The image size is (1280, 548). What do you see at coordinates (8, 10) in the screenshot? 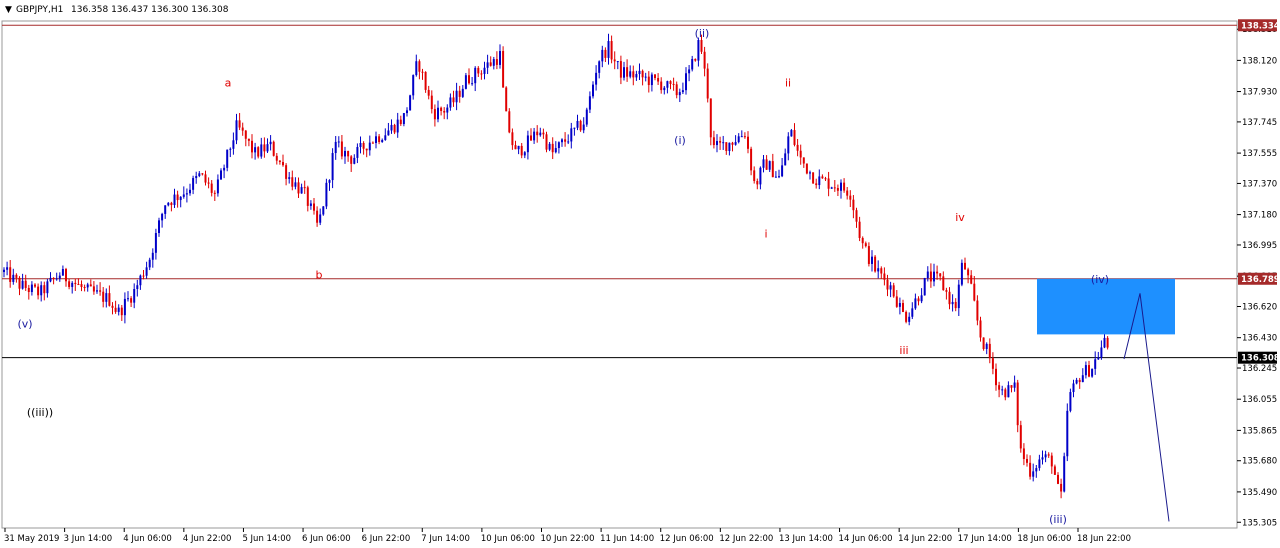
I see `menu-triangle-icon: ▼` at bounding box center [8, 10].